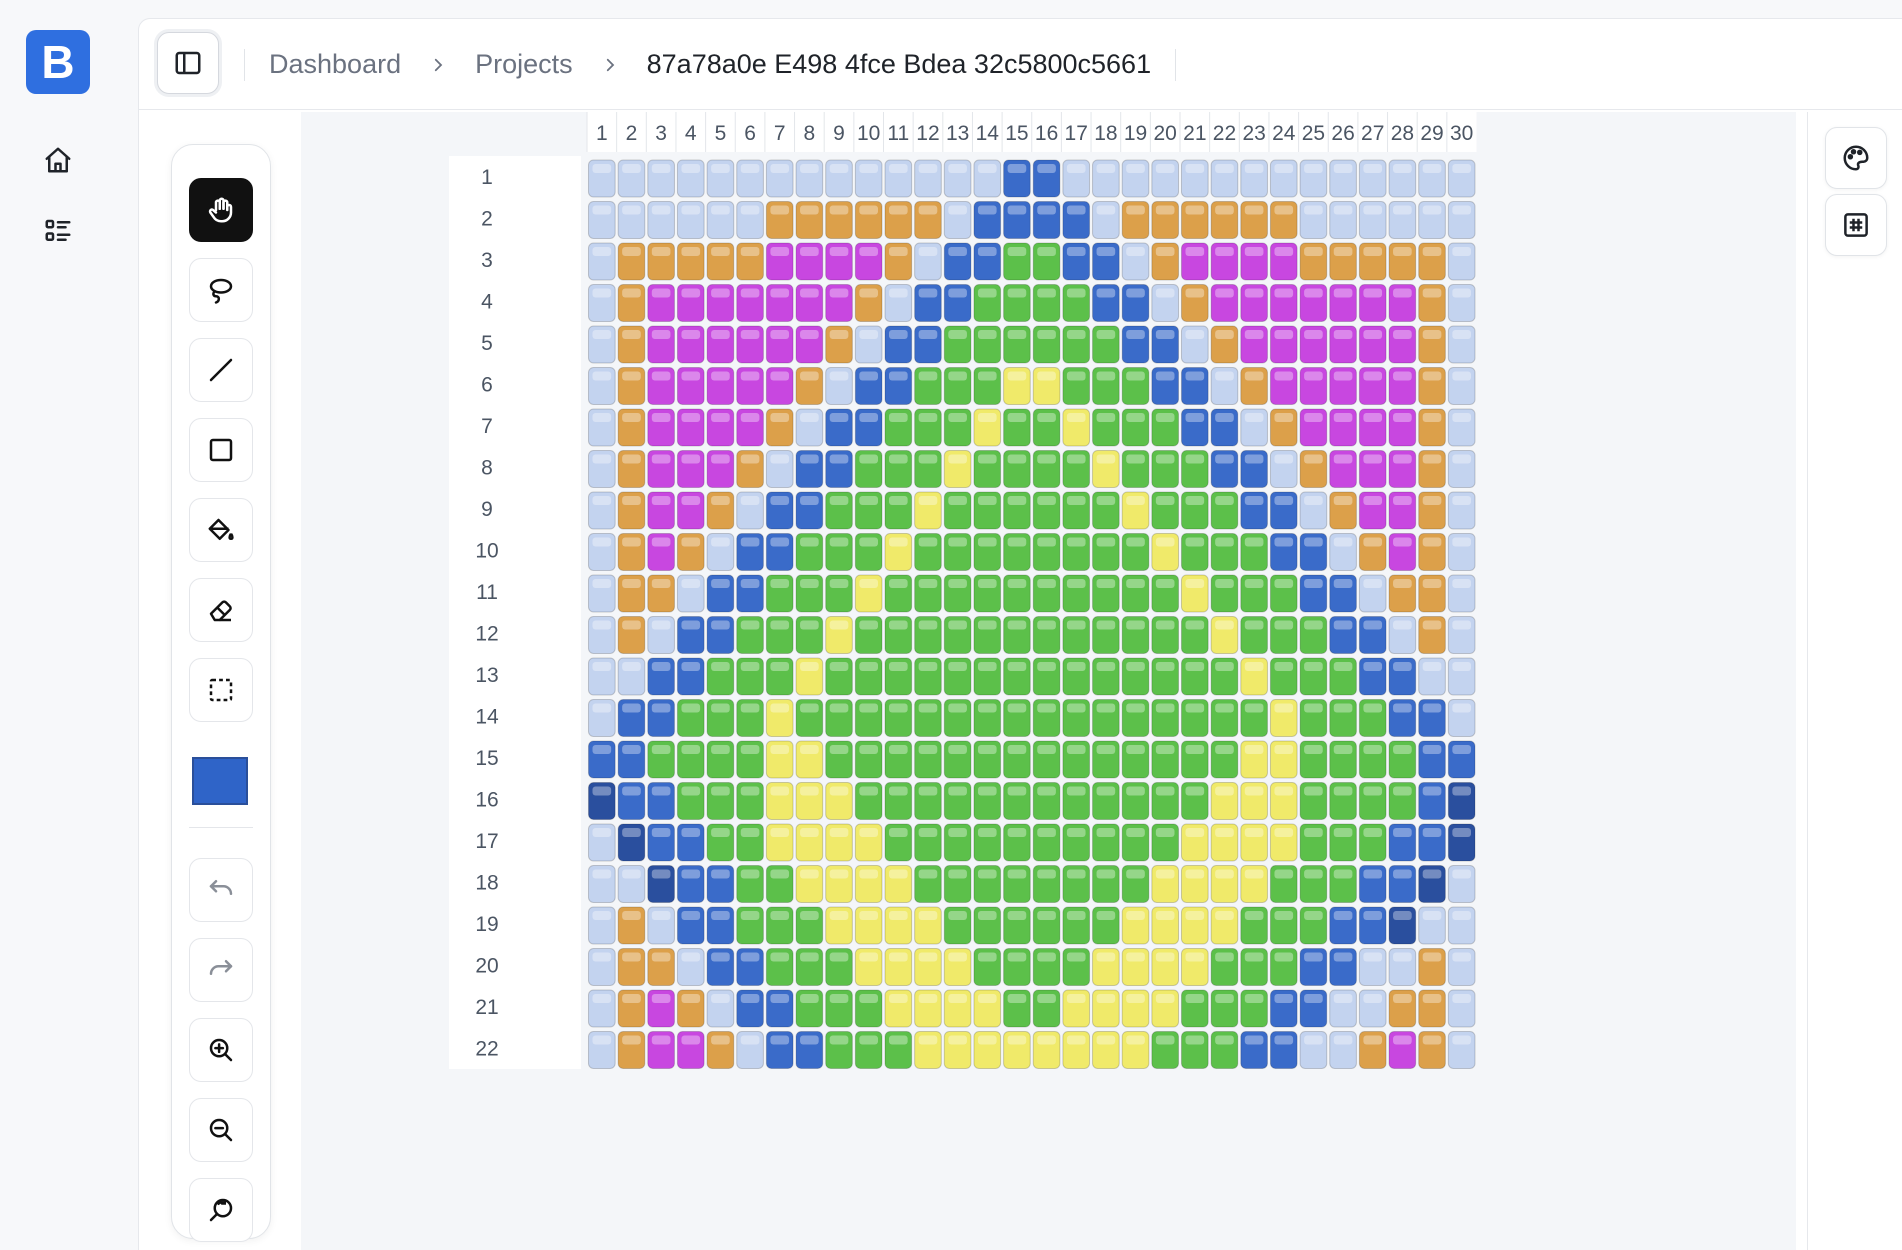  What do you see at coordinates (335, 64) in the screenshot?
I see `breadcrumb-dashboard: Dashboard` at bounding box center [335, 64].